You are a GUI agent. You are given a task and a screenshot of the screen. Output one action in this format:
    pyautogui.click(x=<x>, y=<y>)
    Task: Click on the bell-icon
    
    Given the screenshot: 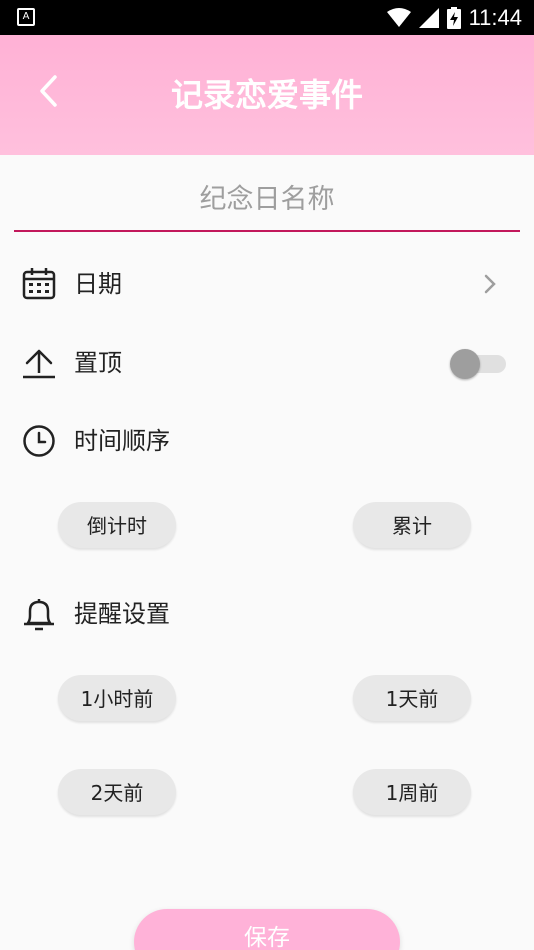 What is the action you would take?
    pyautogui.click(x=39, y=615)
    